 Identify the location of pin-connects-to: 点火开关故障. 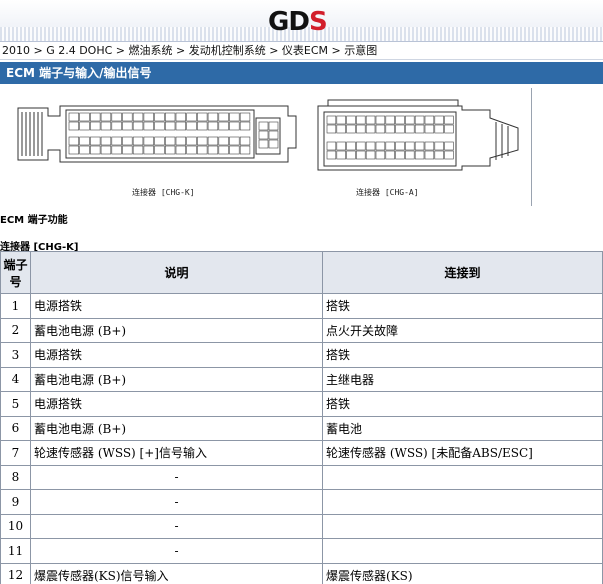
(462, 330).